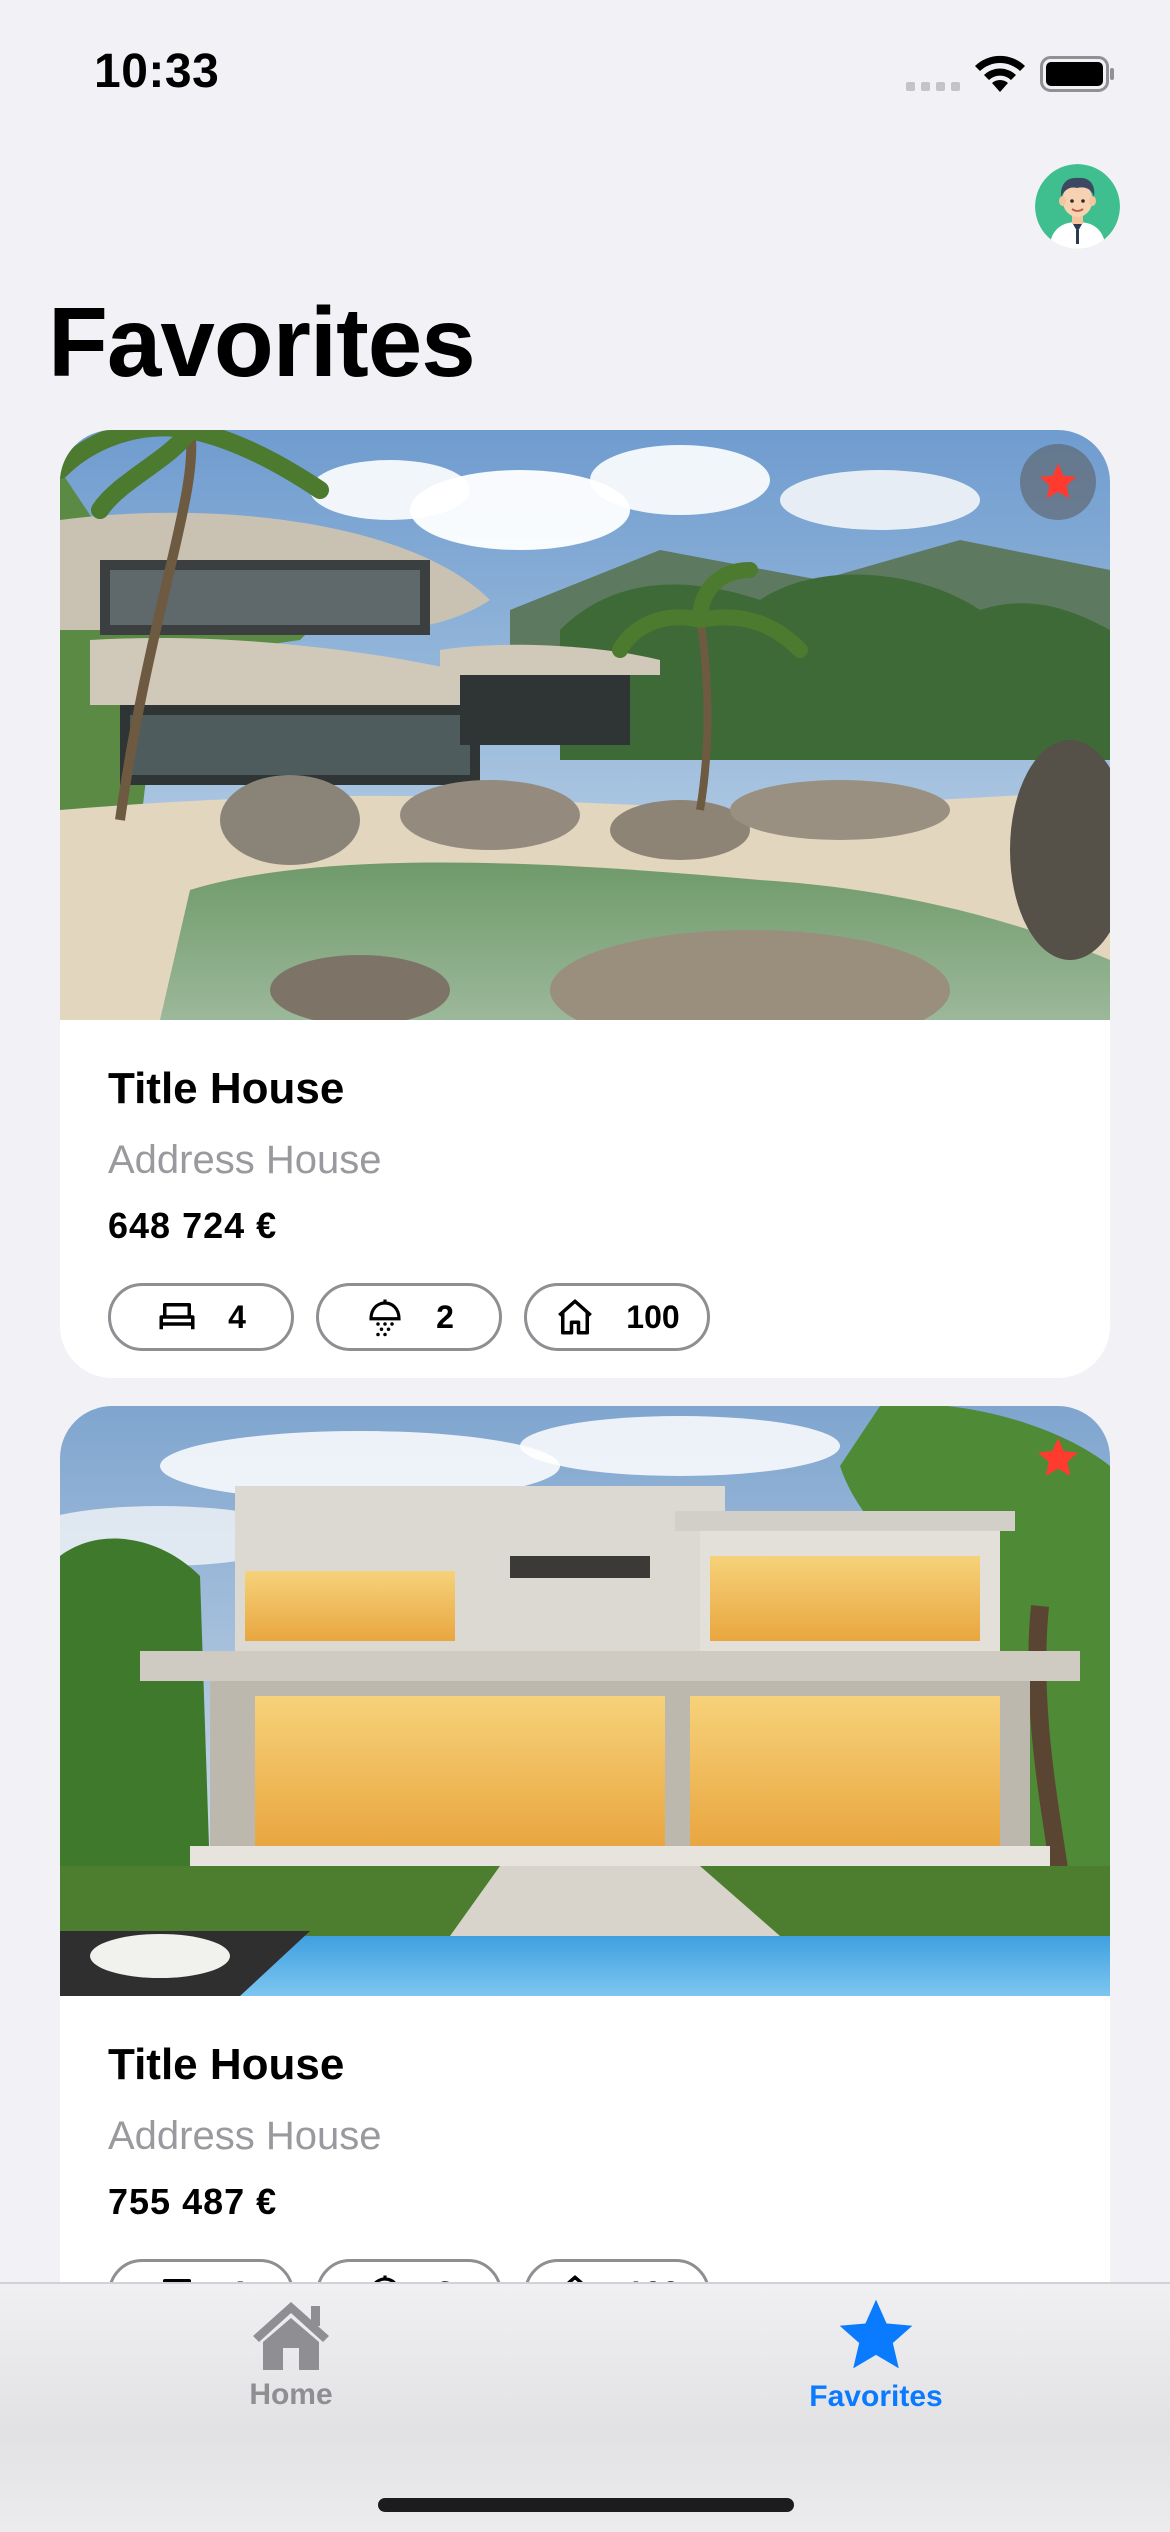 The height and width of the screenshot is (2532, 1170). I want to click on star-icon, so click(876, 2334).